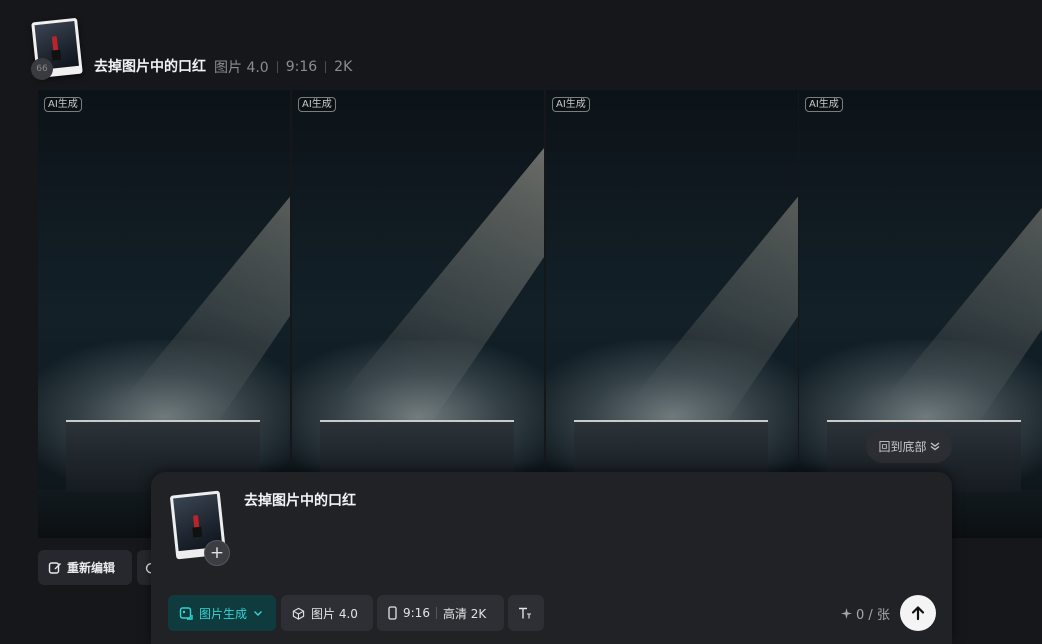  I want to click on size-select: 9:16 高清 2K, so click(440, 613).